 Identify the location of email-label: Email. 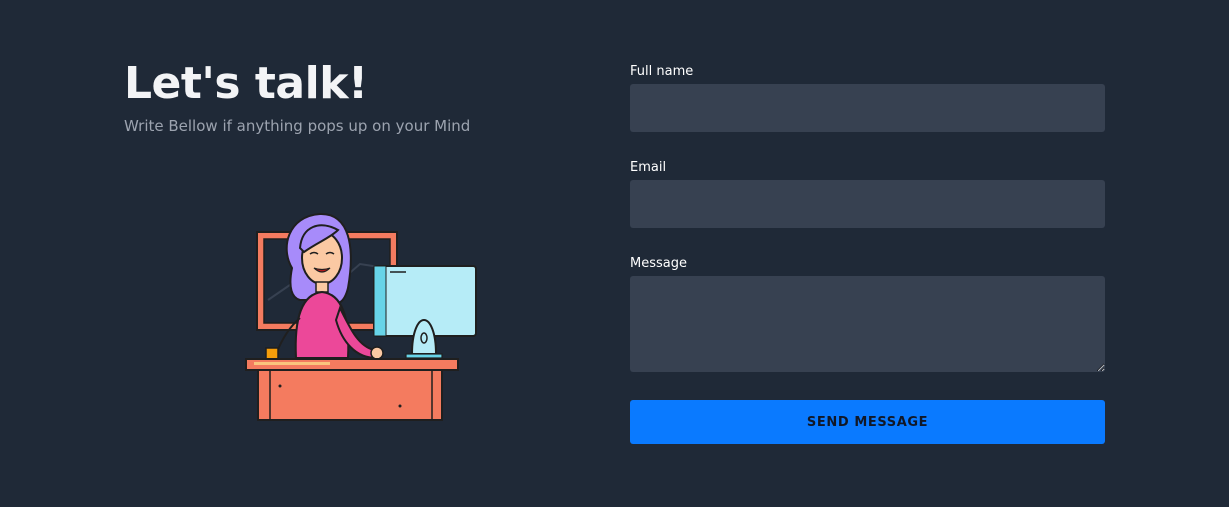
(648, 167).